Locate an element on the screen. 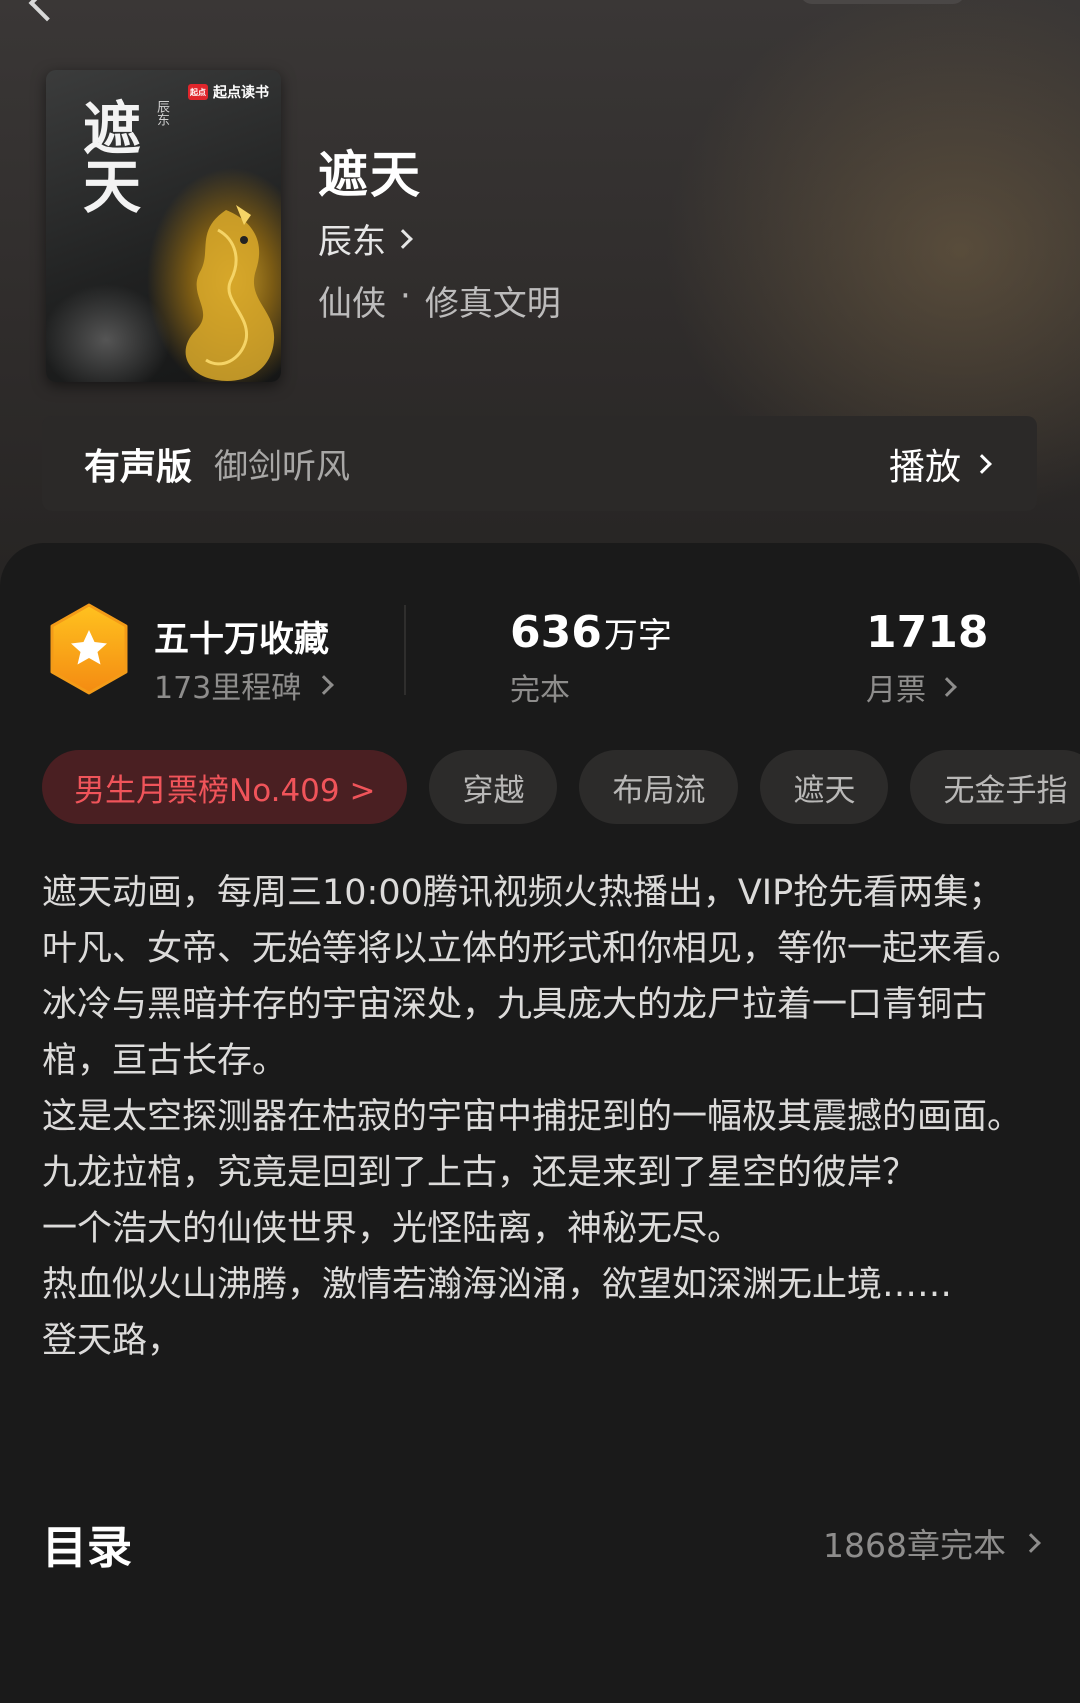 Image resolution: width=1080 pixels, height=1703 pixels. subgenre: 修真文明 is located at coordinates (493, 300).